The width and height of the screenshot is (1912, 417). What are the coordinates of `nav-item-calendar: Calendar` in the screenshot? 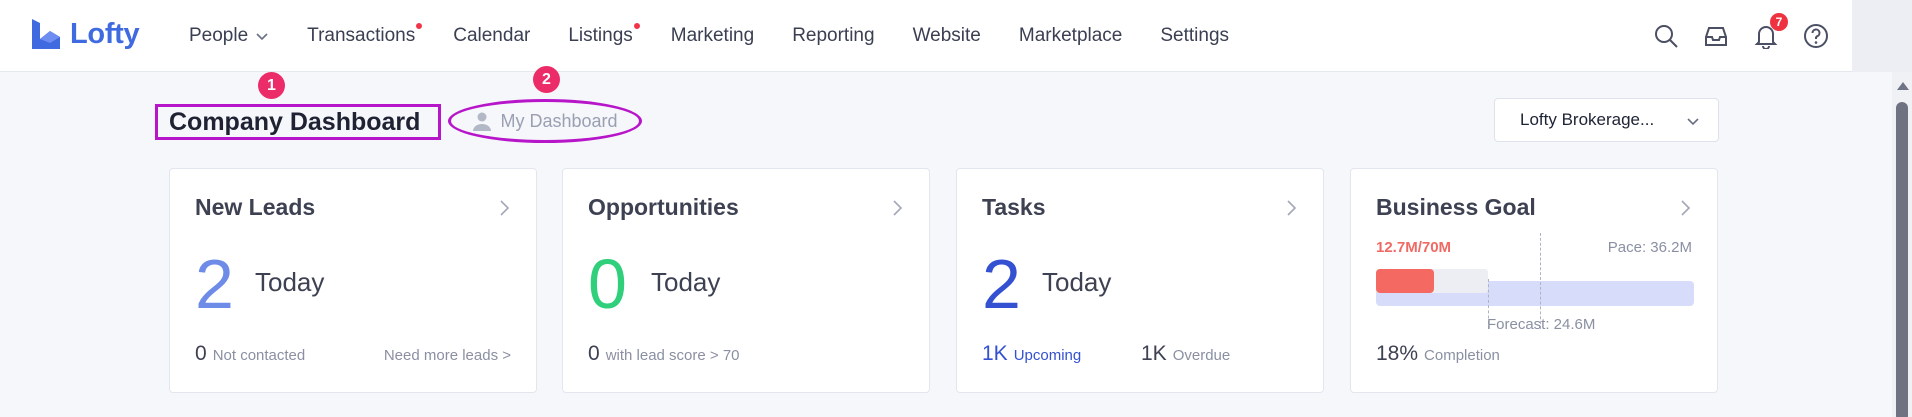 It's located at (491, 36).